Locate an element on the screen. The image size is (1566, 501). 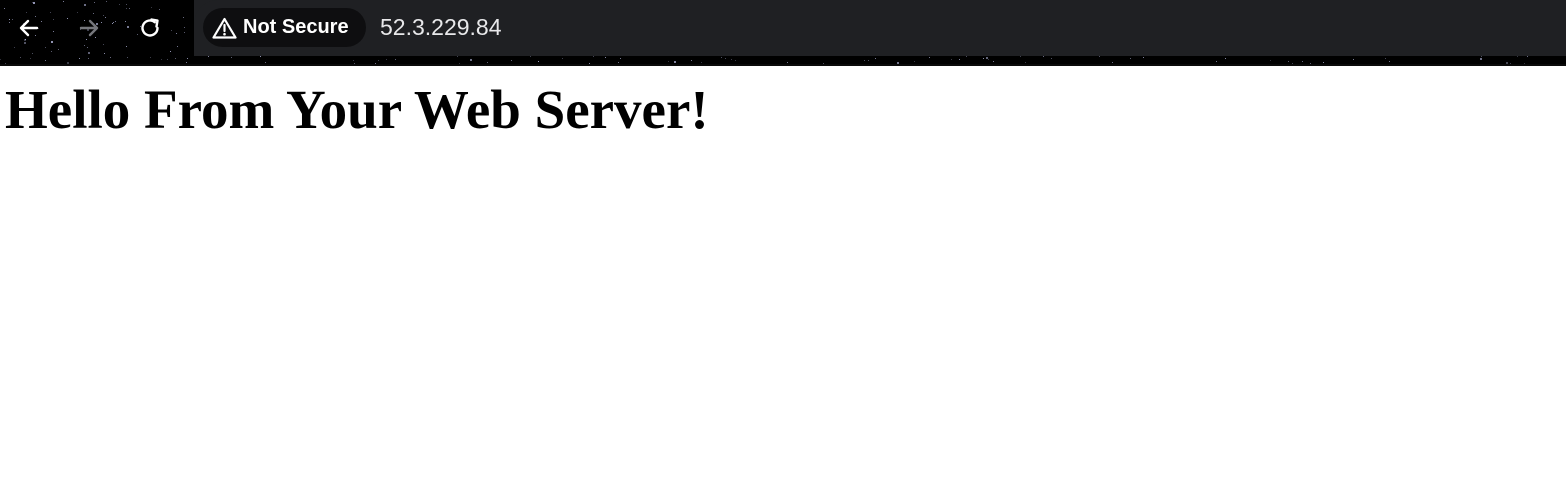
arrow-left-icon is located at coordinates (29, 28).